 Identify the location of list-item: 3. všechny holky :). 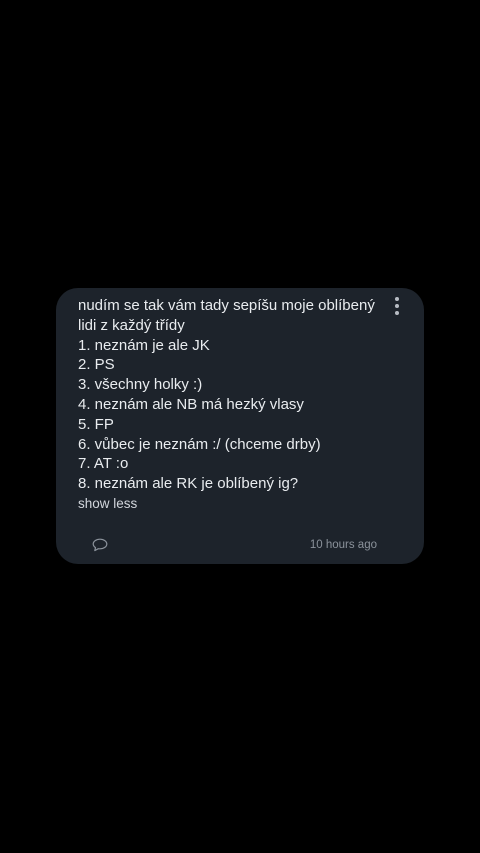
(140, 385).